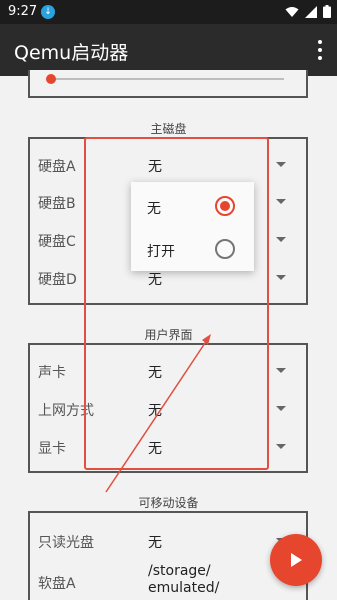 Image resolution: width=337 pixels, height=600 pixels. Describe the element at coordinates (184, 579) in the screenshot. I see `row-value: /storage/ emulated/` at that location.